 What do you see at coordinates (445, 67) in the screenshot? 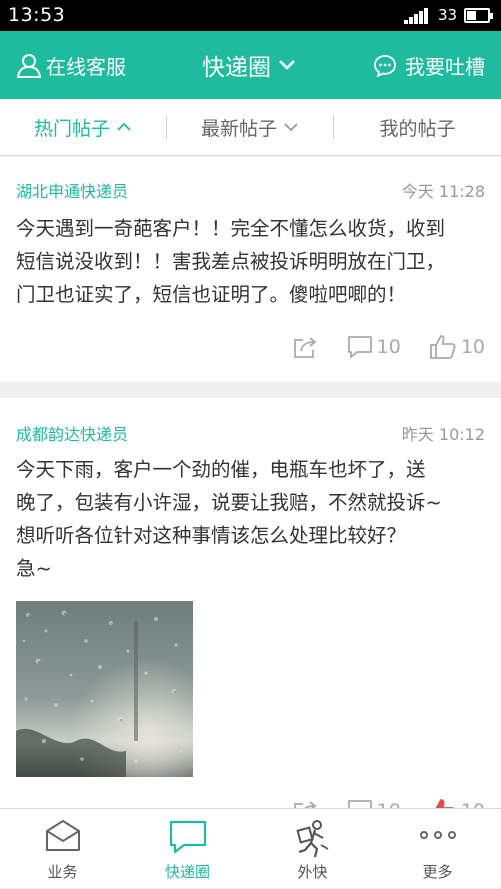
I see `post-complaint-label: 我要吐槽` at bounding box center [445, 67].